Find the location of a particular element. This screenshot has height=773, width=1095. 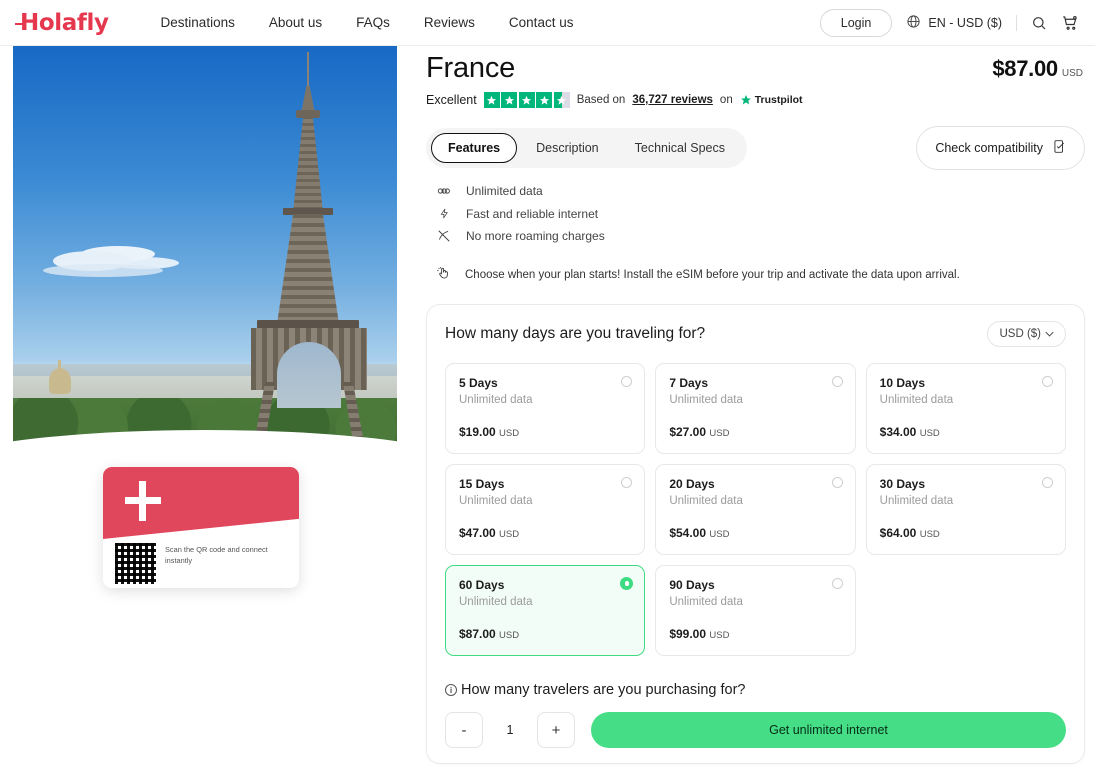

esim-qr-card: Scan the QR code and connect instantly is located at coordinates (201, 527).